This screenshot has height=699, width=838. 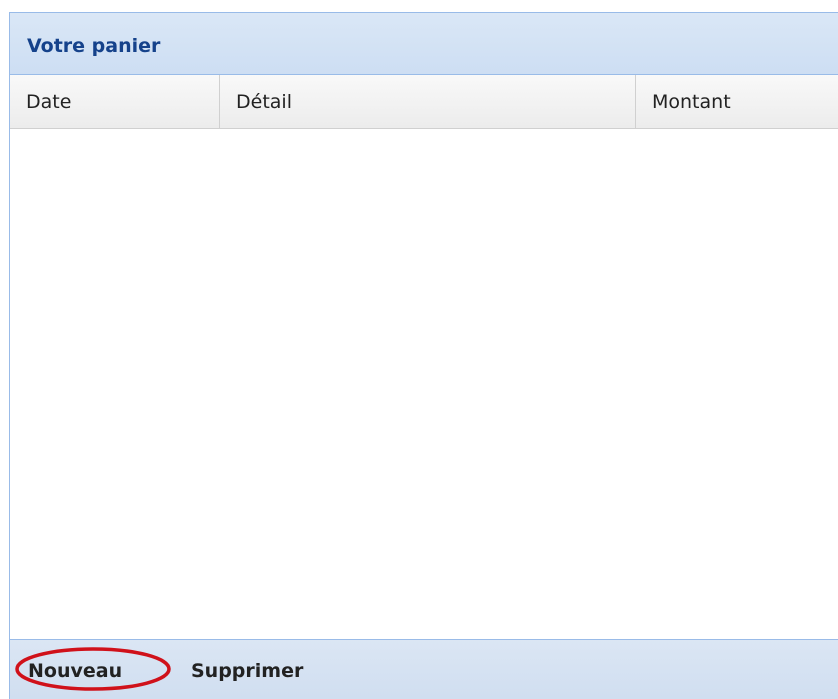 What do you see at coordinates (247, 671) in the screenshot?
I see `delete-button: Supprimer` at bounding box center [247, 671].